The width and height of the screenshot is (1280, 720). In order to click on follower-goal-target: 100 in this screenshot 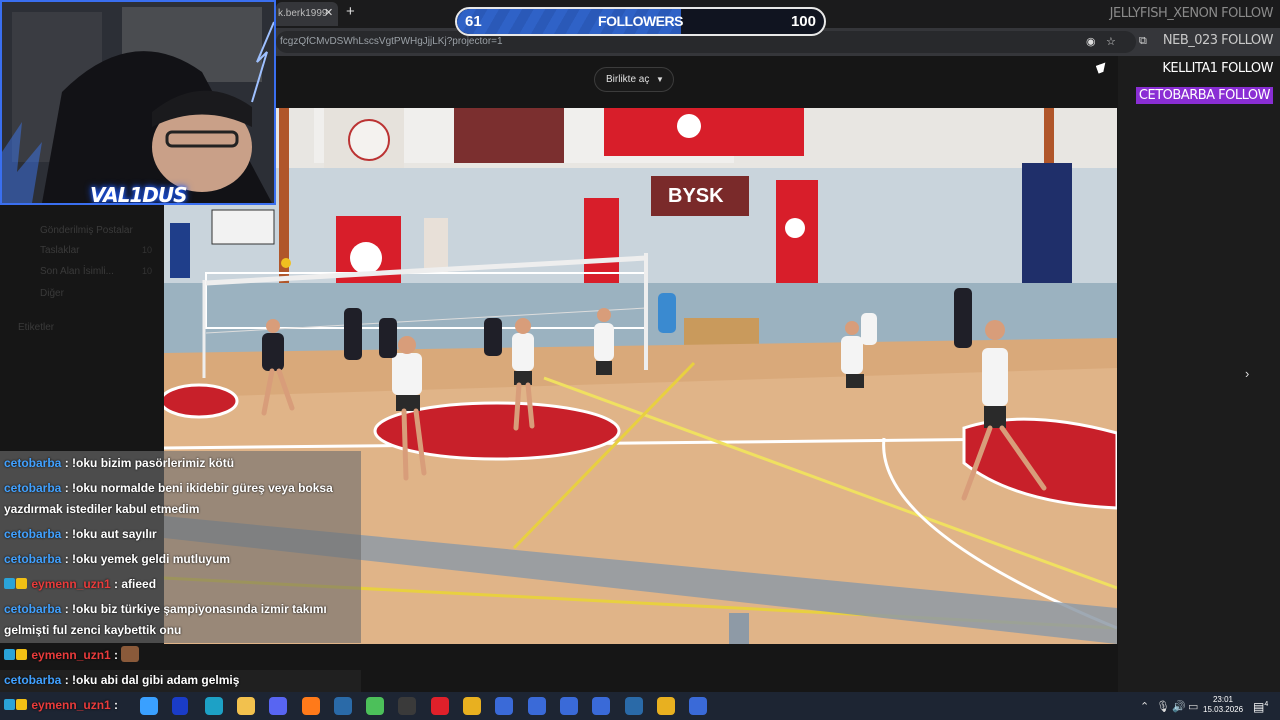, I will do `click(803, 21)`.